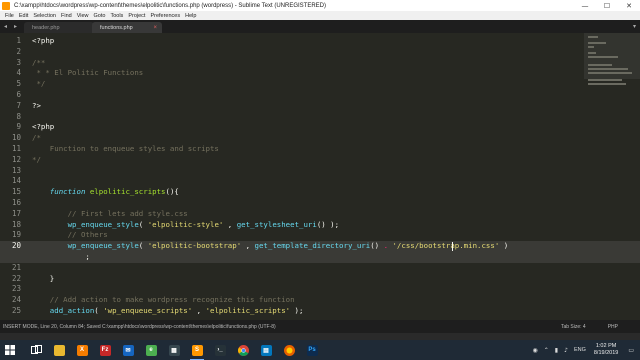  Describe the element at coordinates (61, 256) in the screenshot. I see `code-token: ;` at that location.